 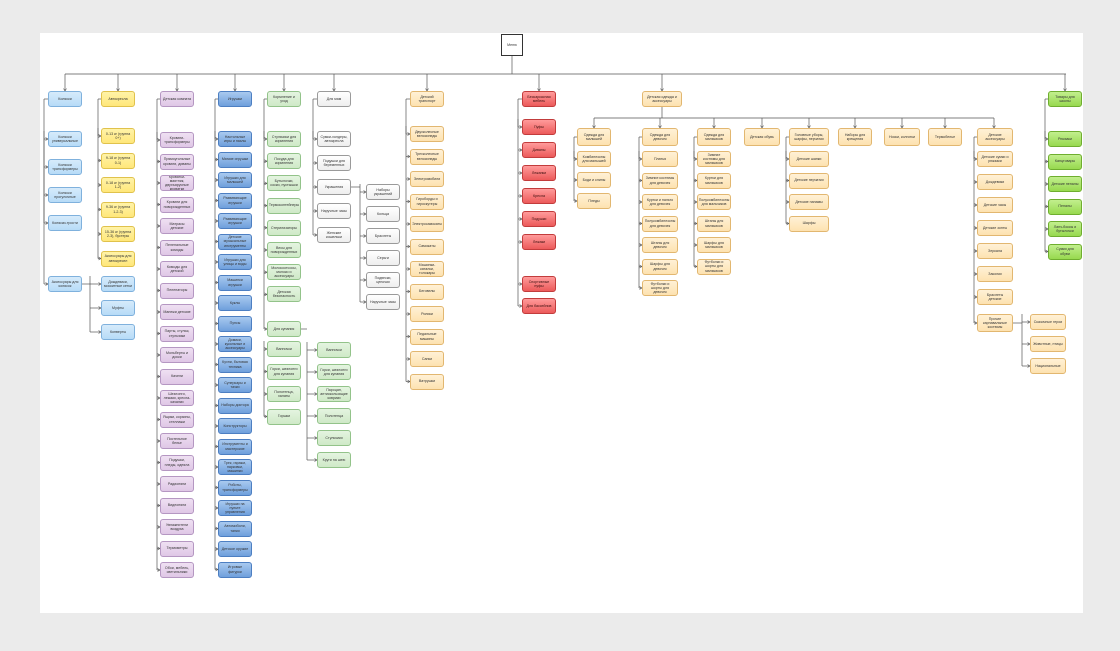 What do you see at coordinates (427, 134) in the screenshot?
I see `transport-item: Двухколесные велосипеды` at bounding box center [427, 134].